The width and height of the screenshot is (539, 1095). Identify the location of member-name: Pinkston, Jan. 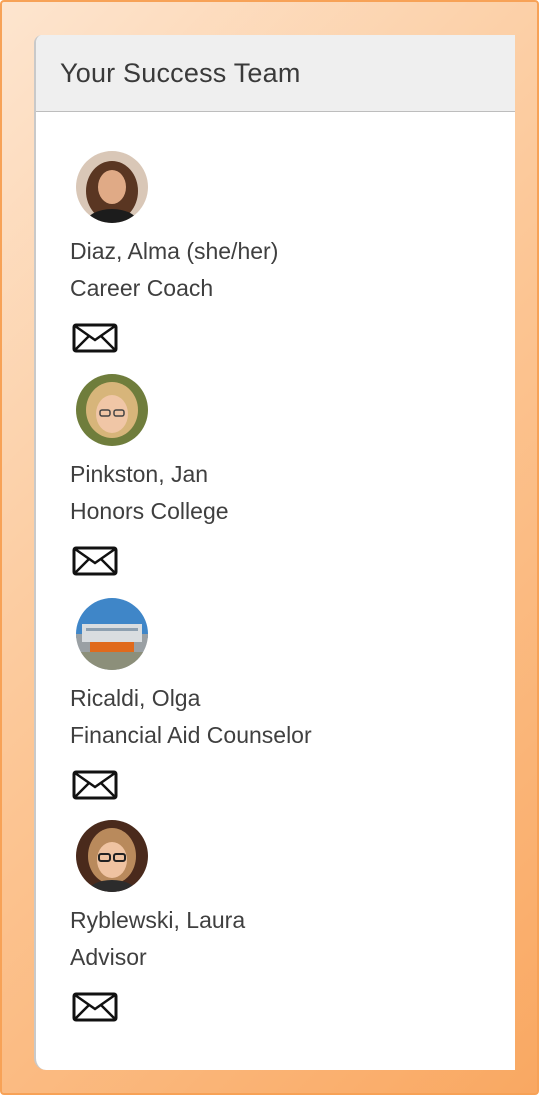
(139, 474).